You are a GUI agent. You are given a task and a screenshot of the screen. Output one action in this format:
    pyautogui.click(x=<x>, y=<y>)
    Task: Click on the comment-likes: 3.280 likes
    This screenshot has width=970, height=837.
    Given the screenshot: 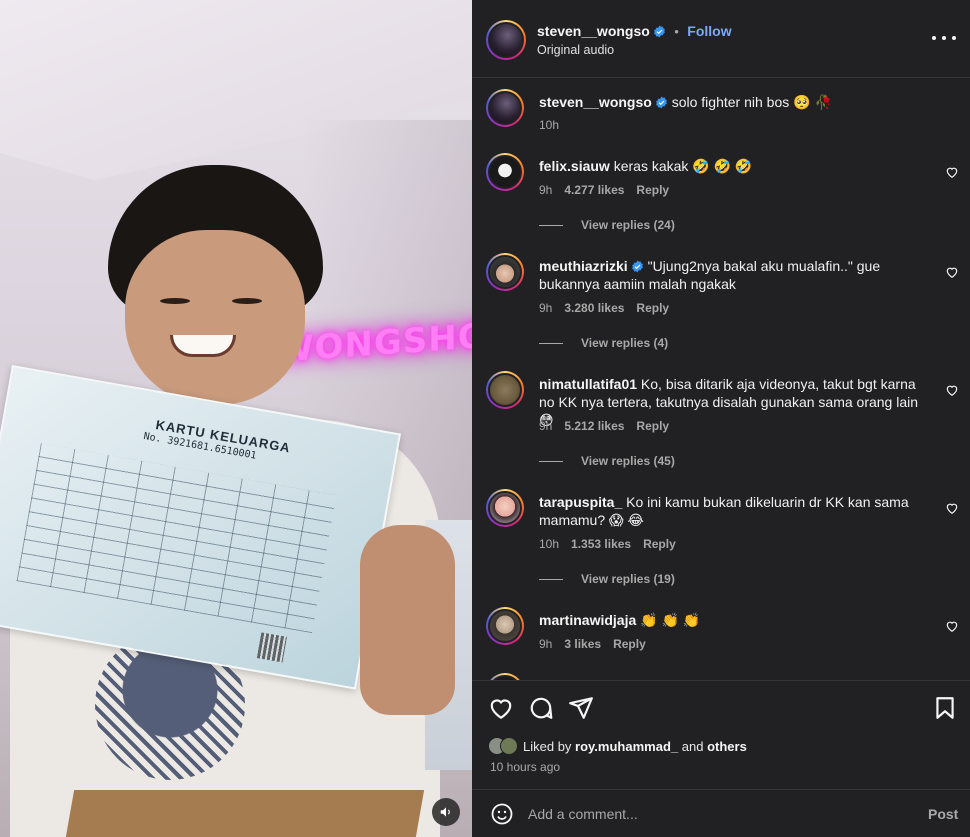 What is the action you would take?
    pyautogui.click(x=594, y=308)
    